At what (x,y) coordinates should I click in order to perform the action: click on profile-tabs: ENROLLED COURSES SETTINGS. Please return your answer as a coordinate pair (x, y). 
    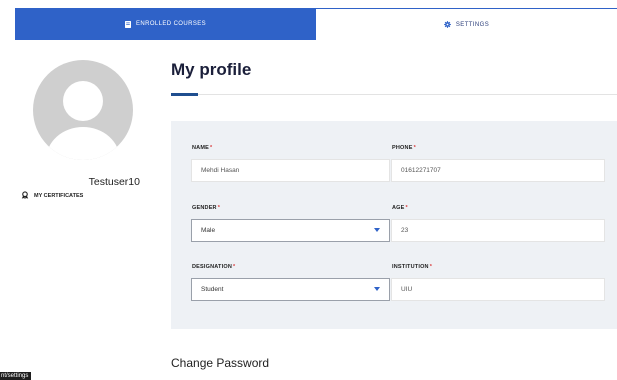
    Looking at the image, I should click on (316, 24).